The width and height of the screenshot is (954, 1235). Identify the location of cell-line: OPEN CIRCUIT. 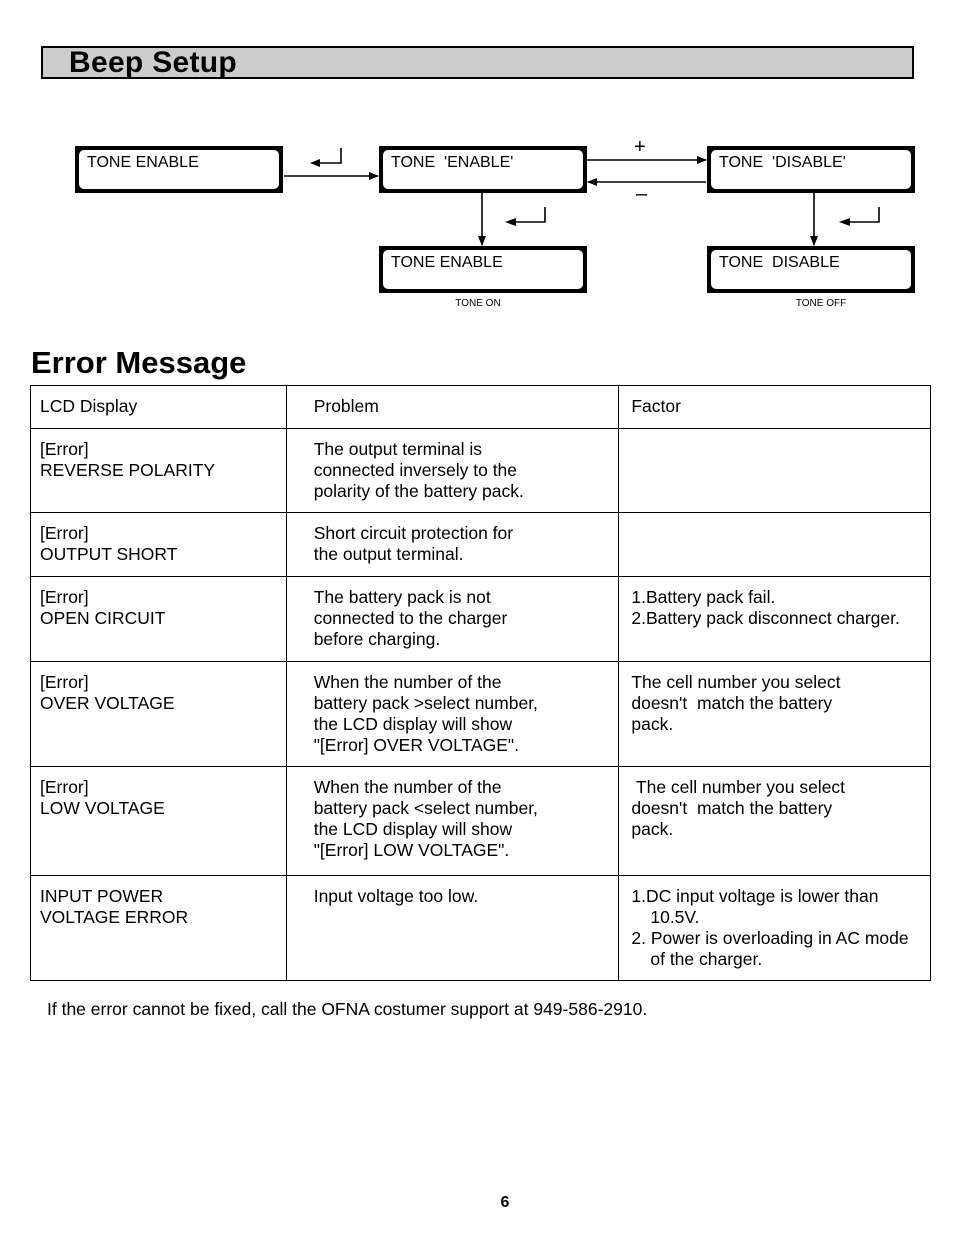
(103, 618).